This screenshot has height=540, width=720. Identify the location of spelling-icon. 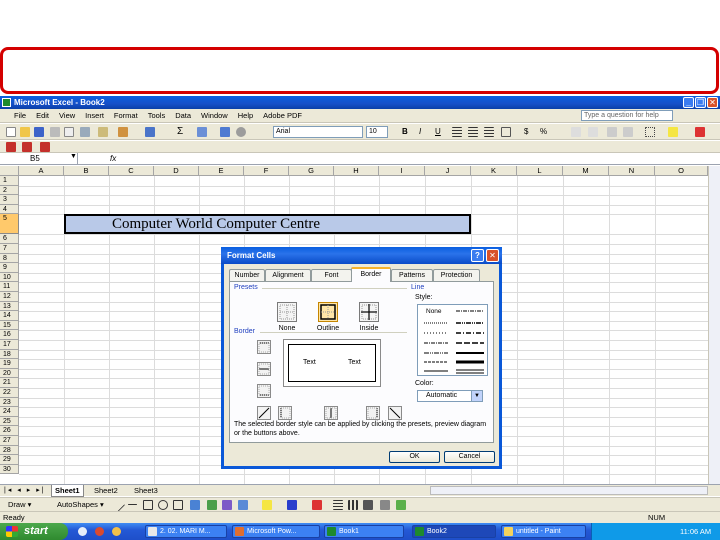
(103, 132).